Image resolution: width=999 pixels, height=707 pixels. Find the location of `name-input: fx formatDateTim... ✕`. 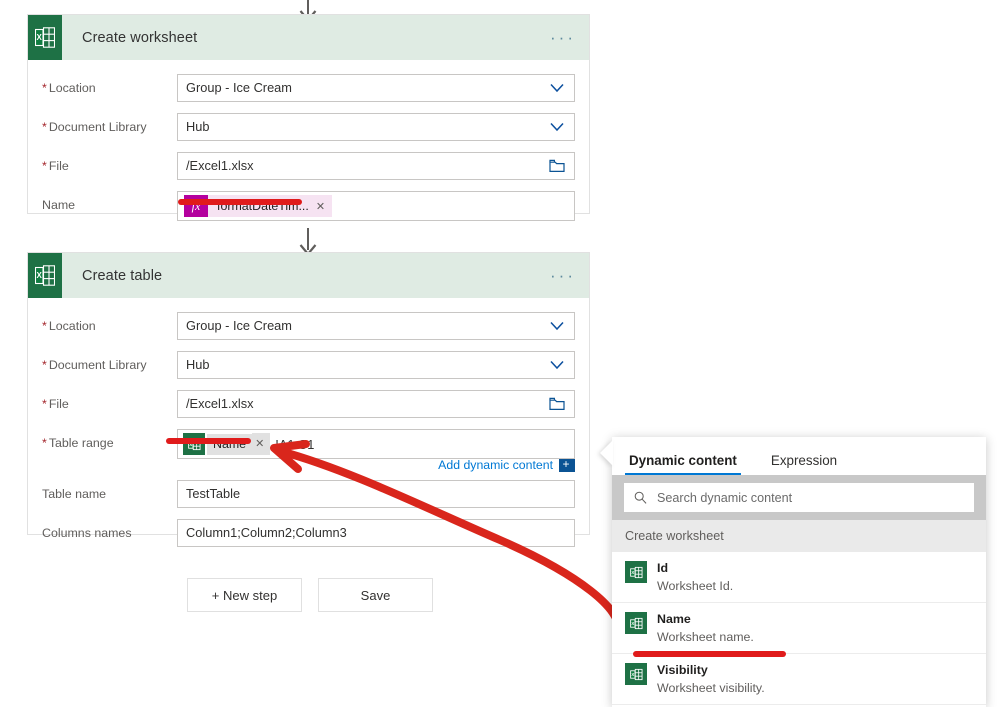

name-input: fx formatDateTim... ✕ is located at coordinates (376, 206).